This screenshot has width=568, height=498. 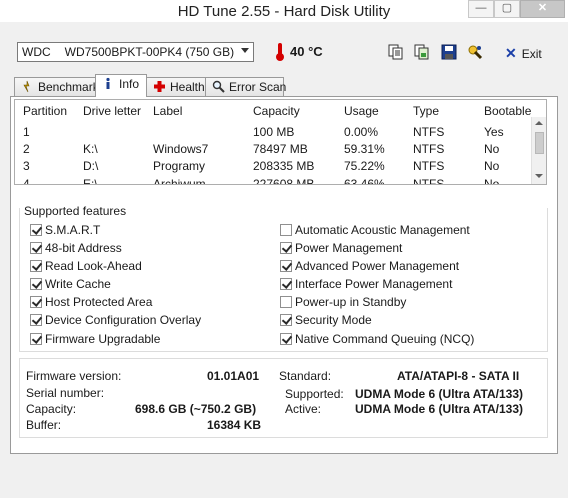 What do you see at coordinates (276, 111) in the screenshot?
I see `column-header-capacity: Capacity` at bounding box center [276, 111].